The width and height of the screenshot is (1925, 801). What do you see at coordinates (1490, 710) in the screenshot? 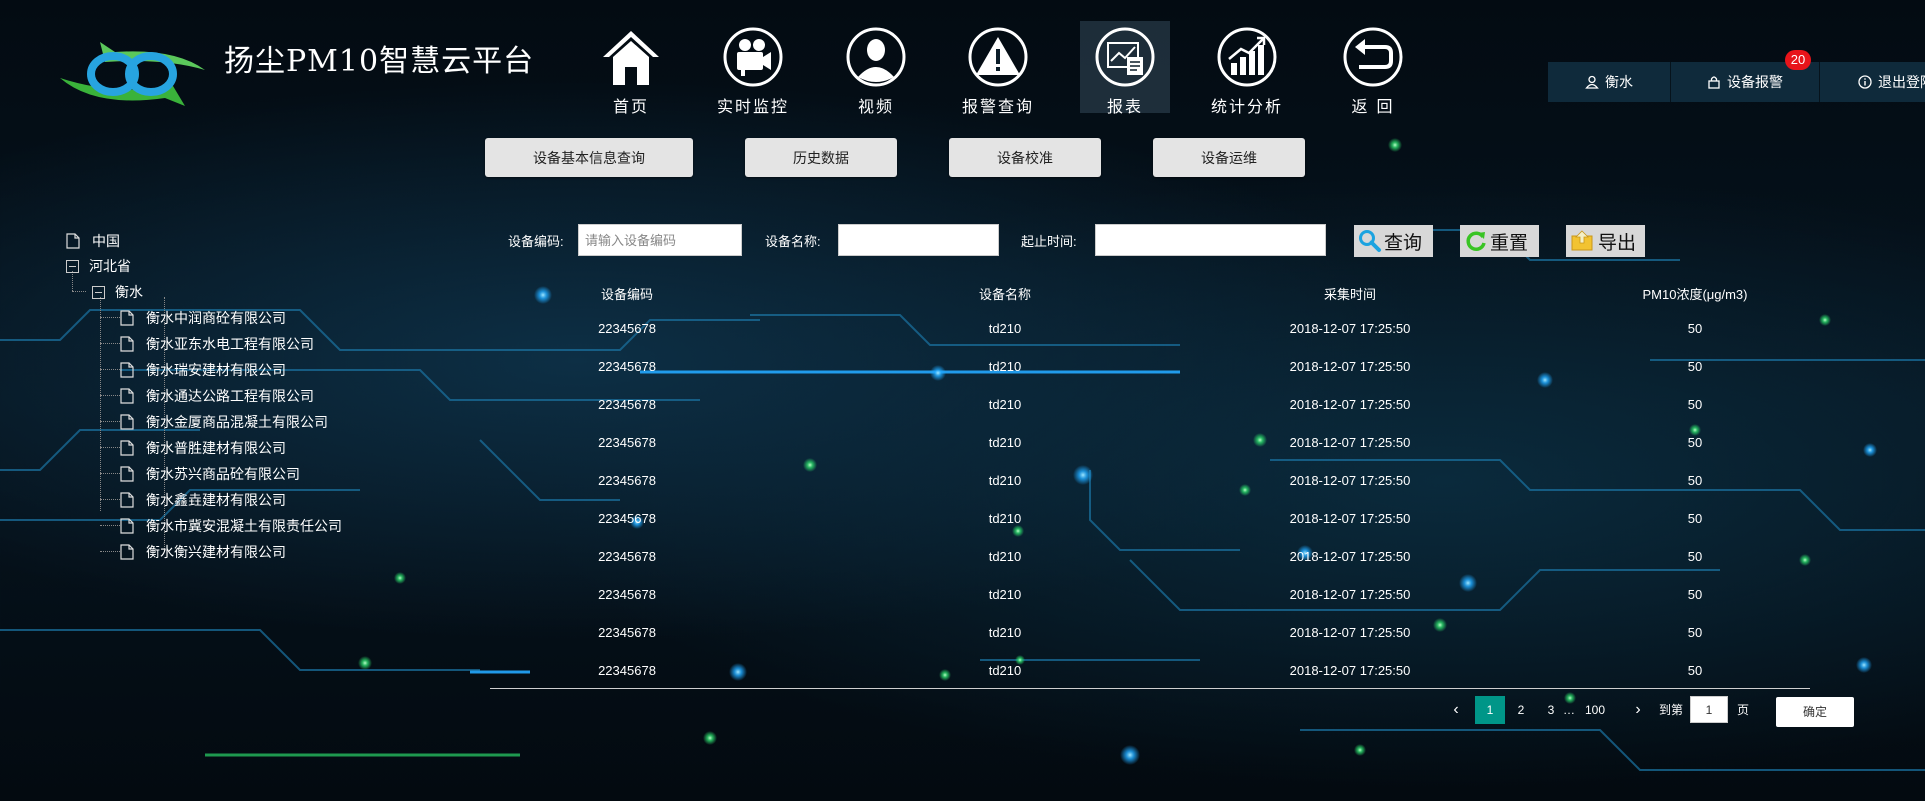
I see `page-current: 1` at bounding box center [1490, 710].